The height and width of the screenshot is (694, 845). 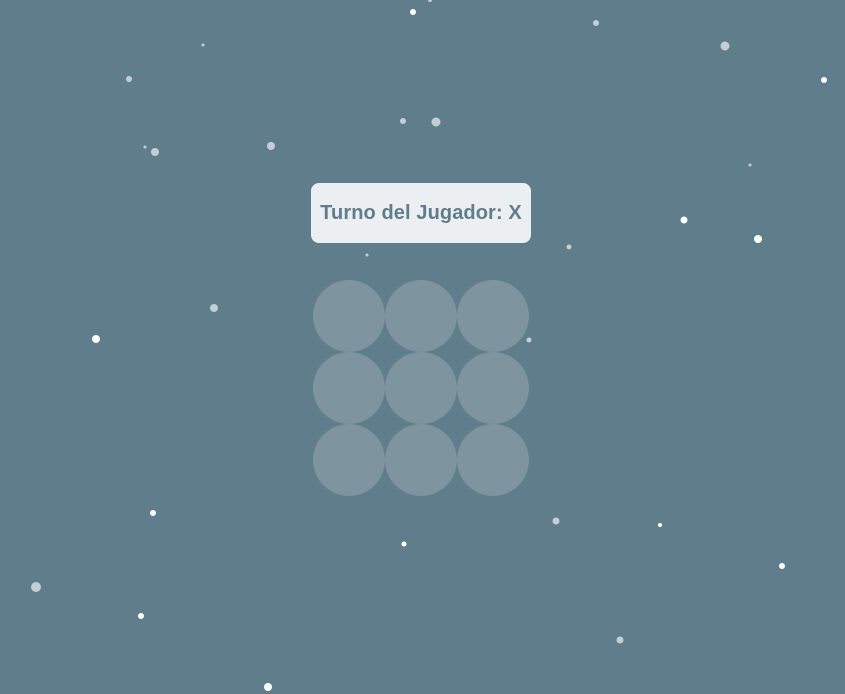 I want to click on turn-status-panel: Turno del Jugador: X, so click(x=421, y=213).